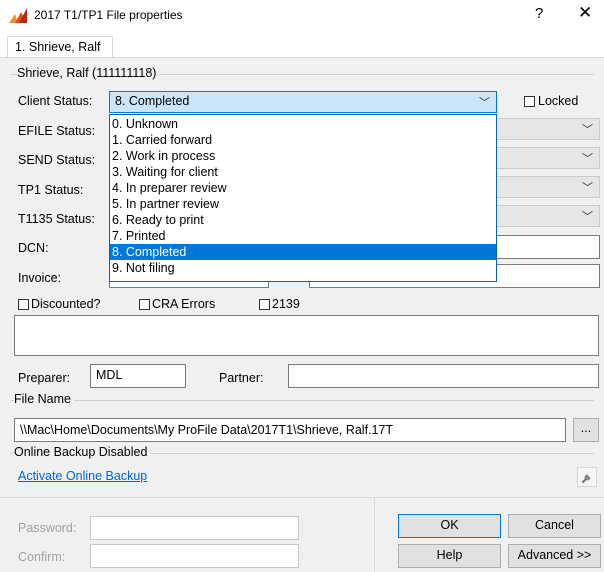 The width and height of the screenshot is (604, 572). I want to click on dcn-label: DCN:, so click(33, 248).